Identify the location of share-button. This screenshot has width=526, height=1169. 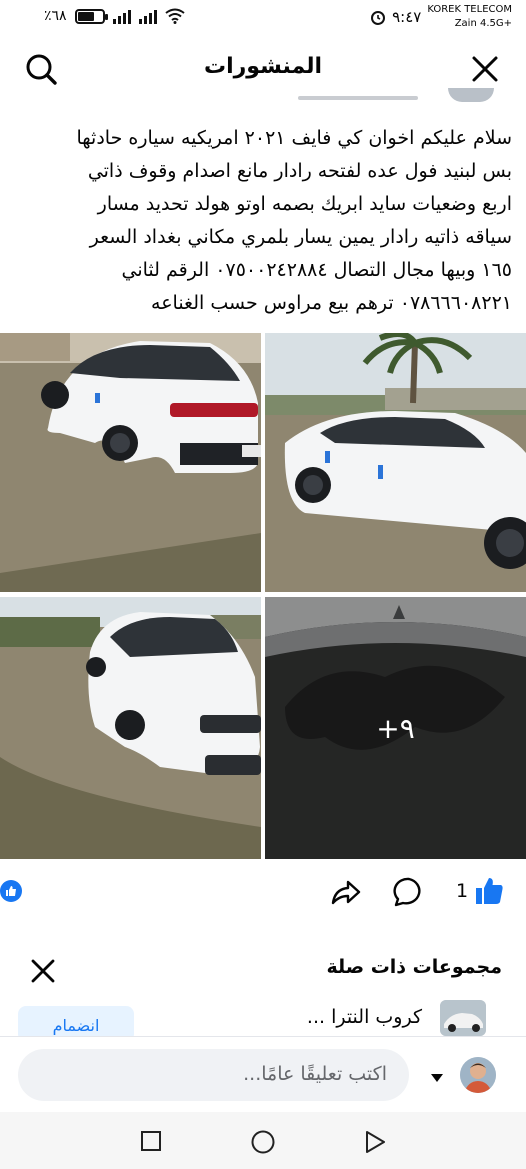
(346, 892).